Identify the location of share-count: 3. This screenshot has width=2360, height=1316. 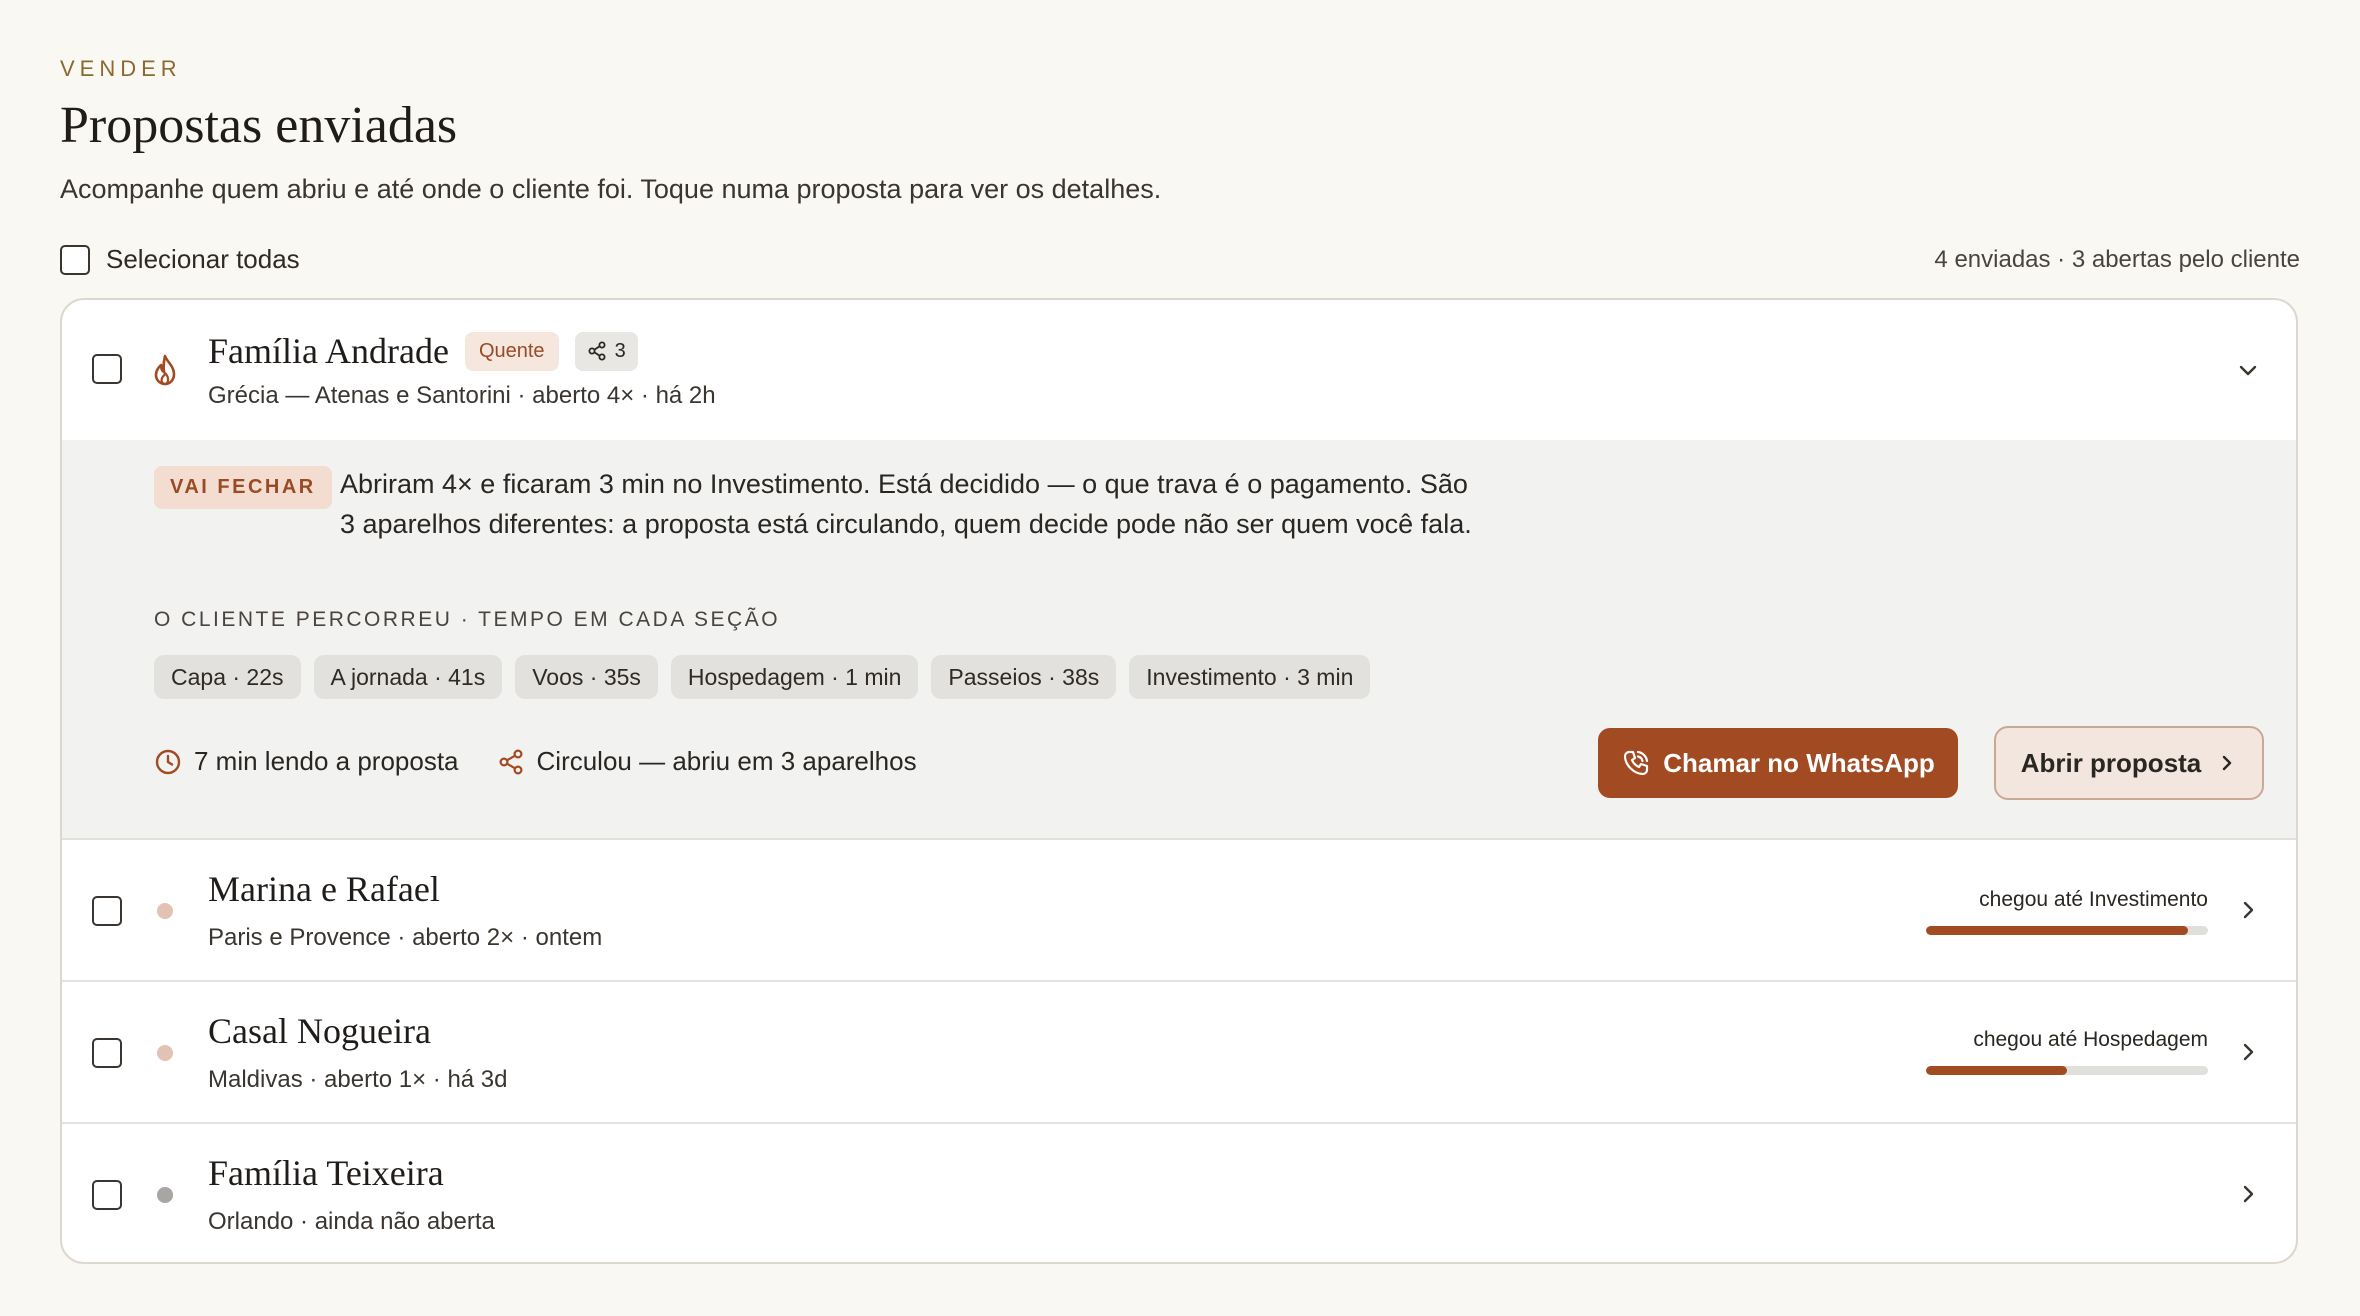
(620, 350).